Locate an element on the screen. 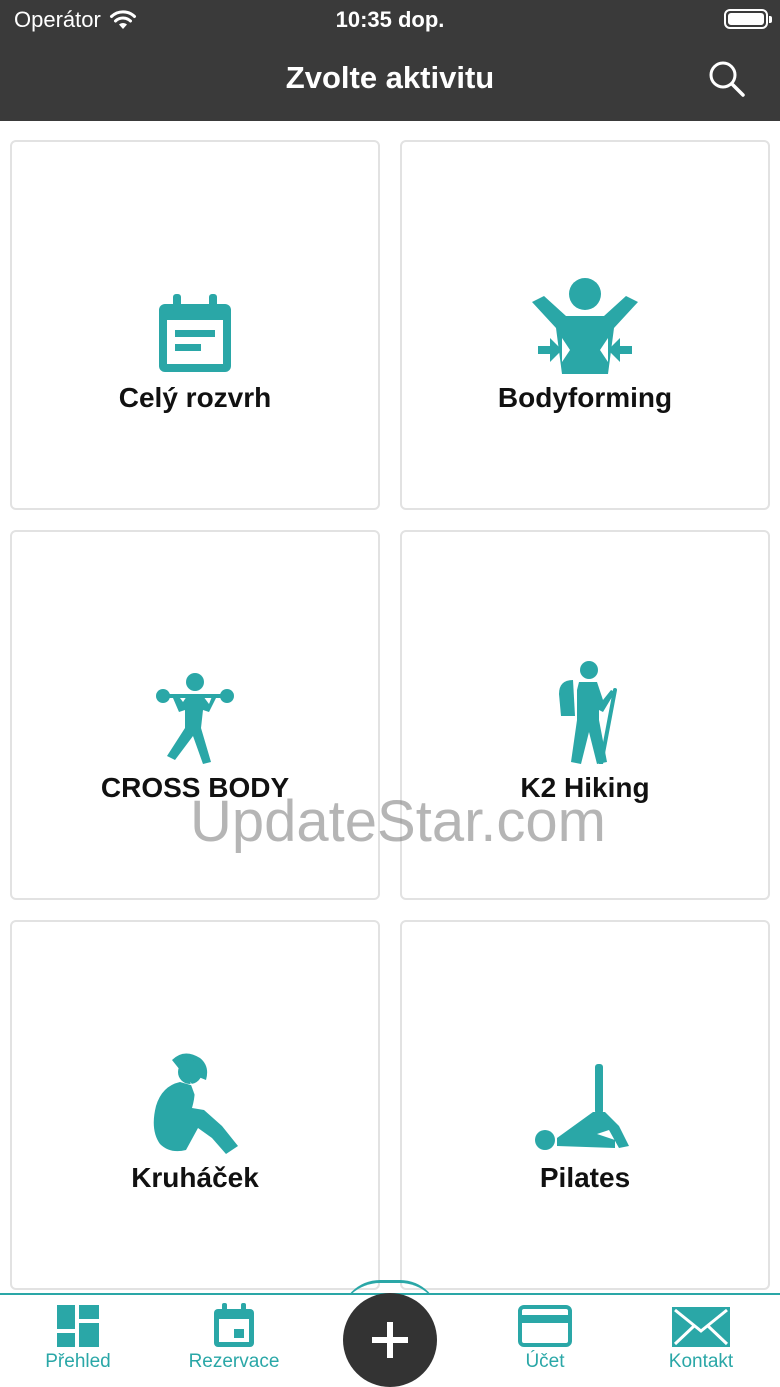 The height and width of the screenshot is (1387, 780). situp-icon is located at coordinates (195, 1103).